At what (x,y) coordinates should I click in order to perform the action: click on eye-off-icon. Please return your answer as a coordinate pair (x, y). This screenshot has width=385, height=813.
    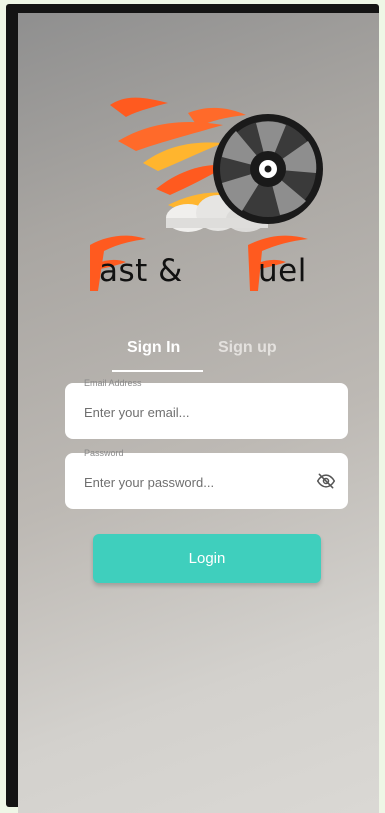
    Looking at the image, I should click on (326, 481).